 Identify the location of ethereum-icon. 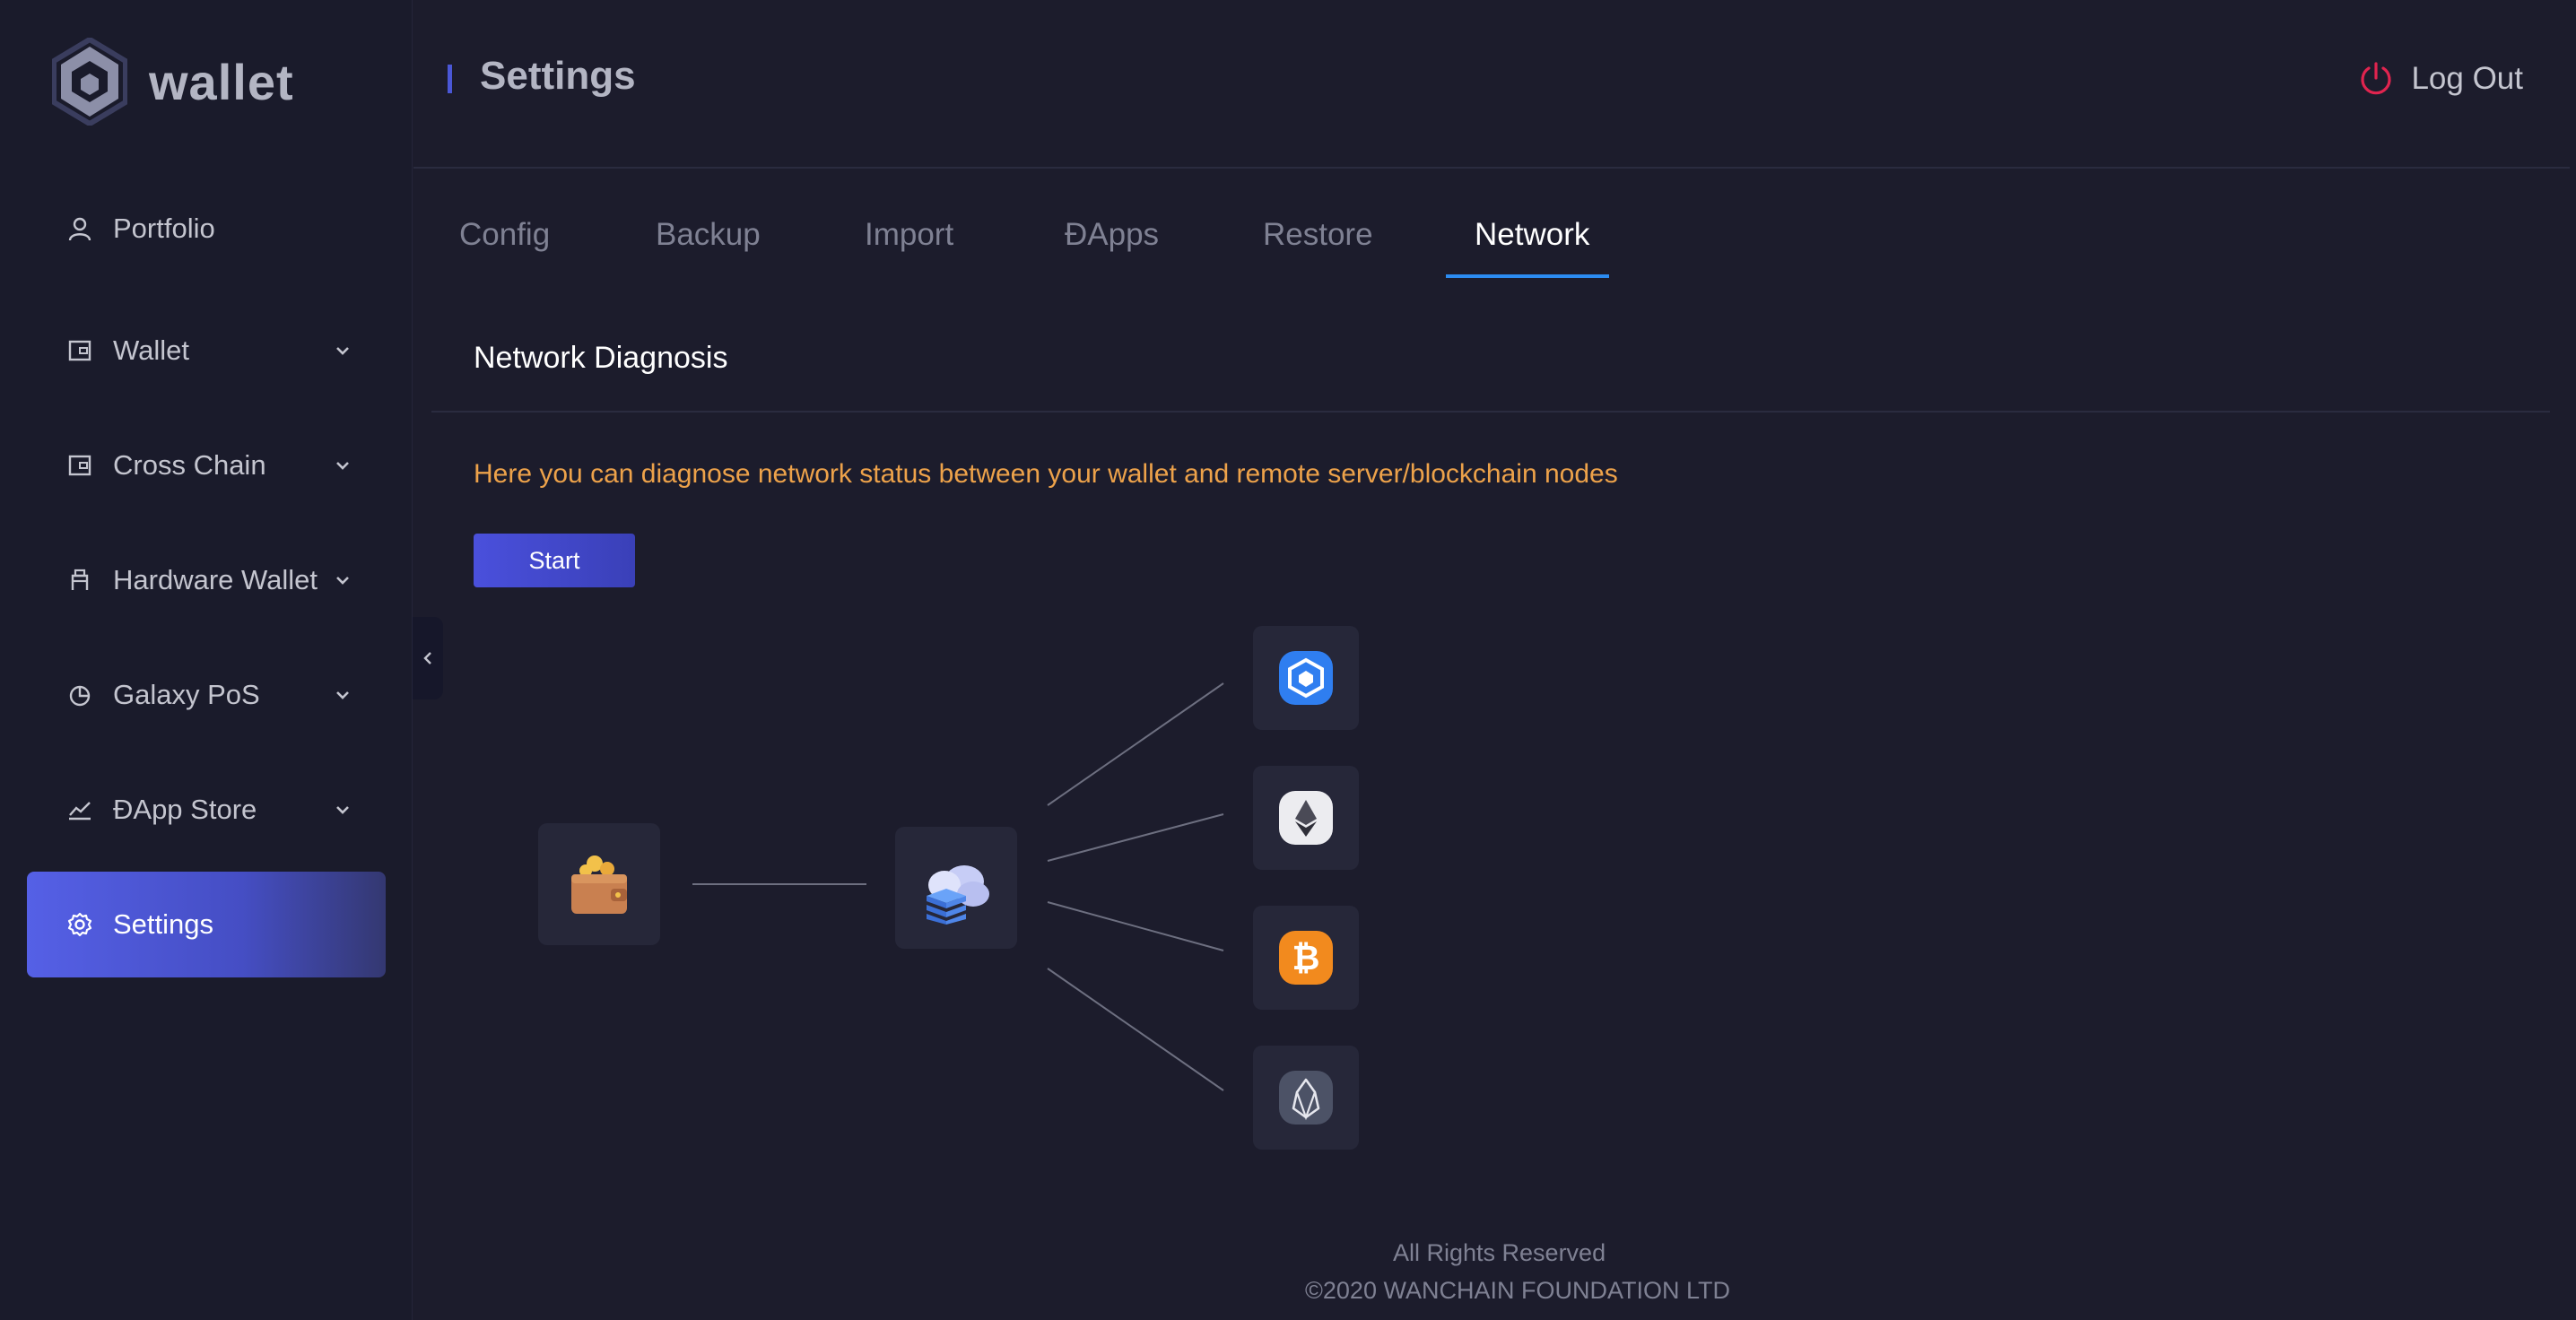
(1306, 818).